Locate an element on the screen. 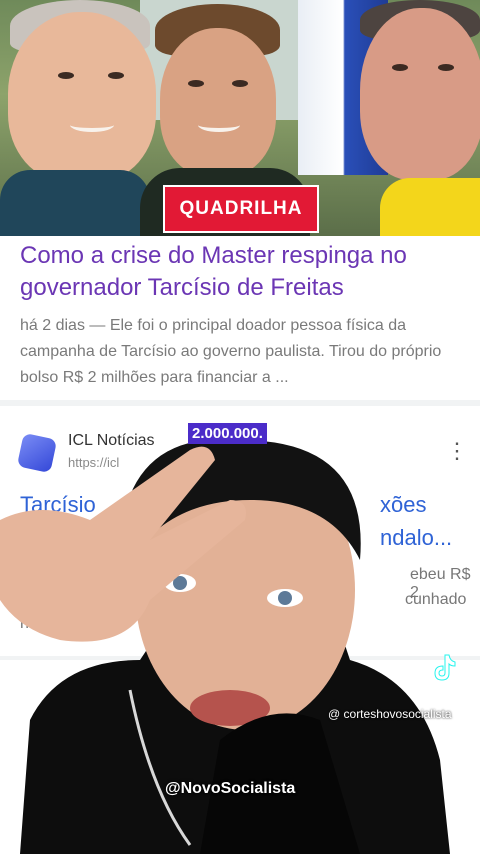 The width and height of the screenshot is (480, 854). article-title-link: a is located at coordinates (426, 785).